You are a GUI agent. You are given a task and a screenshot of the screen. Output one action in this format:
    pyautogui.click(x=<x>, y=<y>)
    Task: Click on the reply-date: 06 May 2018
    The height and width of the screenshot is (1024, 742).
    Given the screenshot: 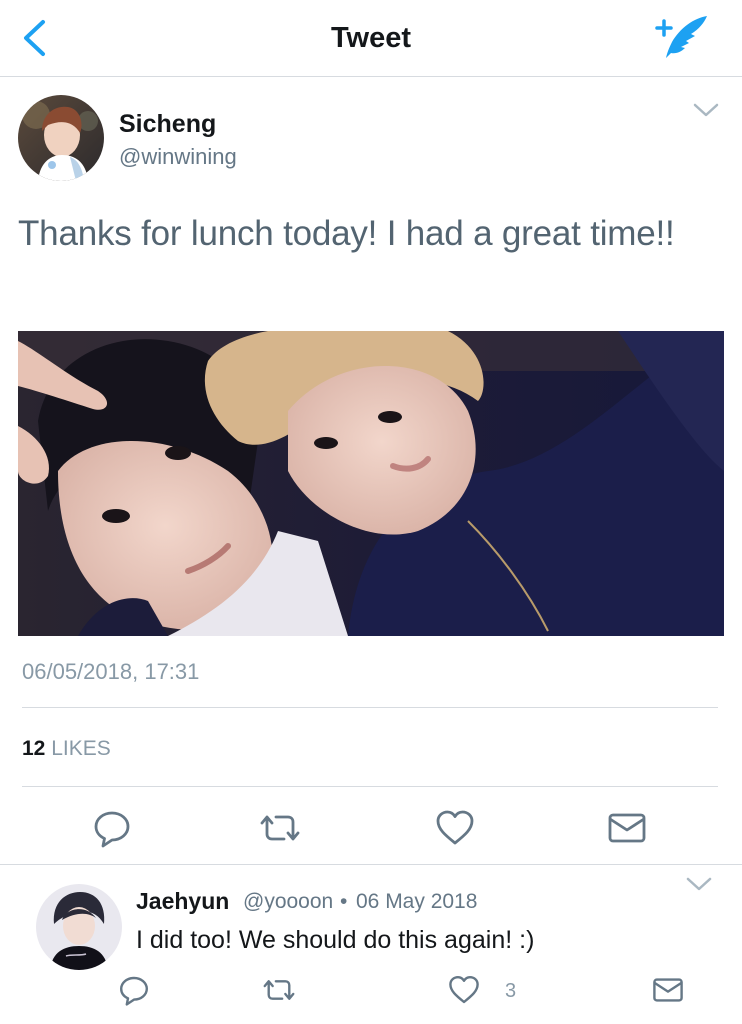 What is the action you would take?
    pyautogui.click(x=417, y=901)
    